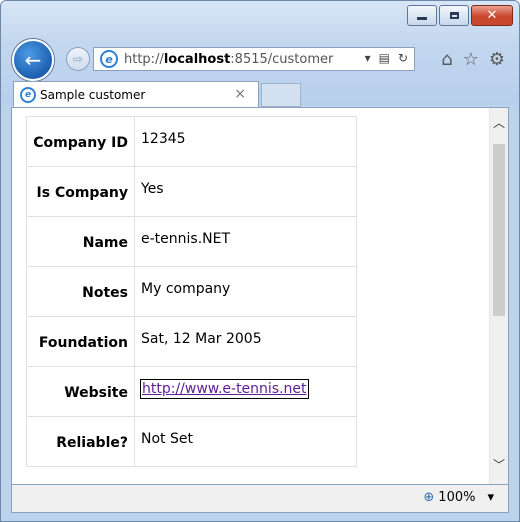  What do you see at coordinates (245, 241) in the screenshot?
I see `field-value: e-tennis.NET` at bounding box center [245, 241].